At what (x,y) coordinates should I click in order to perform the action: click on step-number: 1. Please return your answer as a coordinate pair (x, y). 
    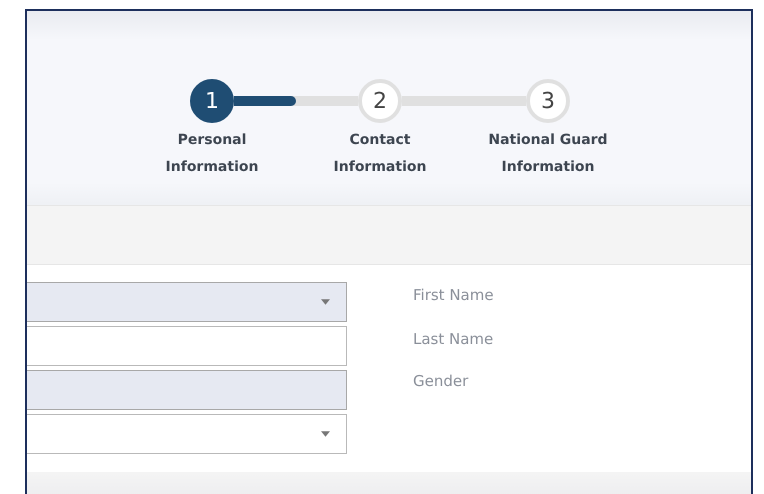
    Looking at the image, I should click on (212, 101).